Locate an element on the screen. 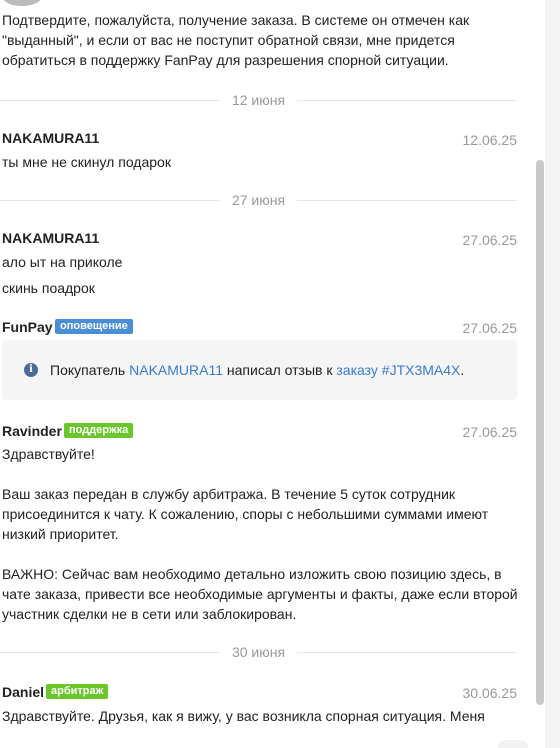 The height and width of the screenshot is (748, 560). notice-middle: написал отзыв к is located at coordinates (280, 370).